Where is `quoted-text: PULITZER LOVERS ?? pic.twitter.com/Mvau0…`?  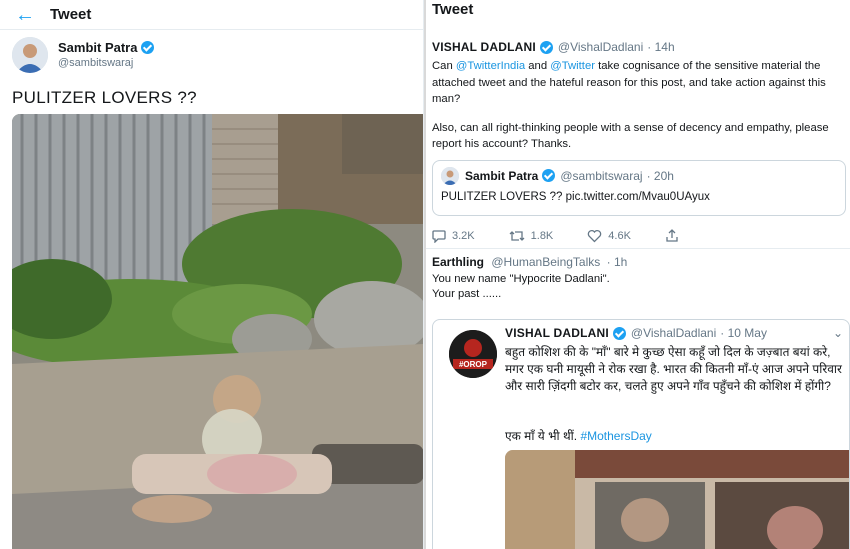
quoted-text: PULITZER LOVERS ?? pic.twitter.com/Mvau0… is located at coordinates (575, 196).